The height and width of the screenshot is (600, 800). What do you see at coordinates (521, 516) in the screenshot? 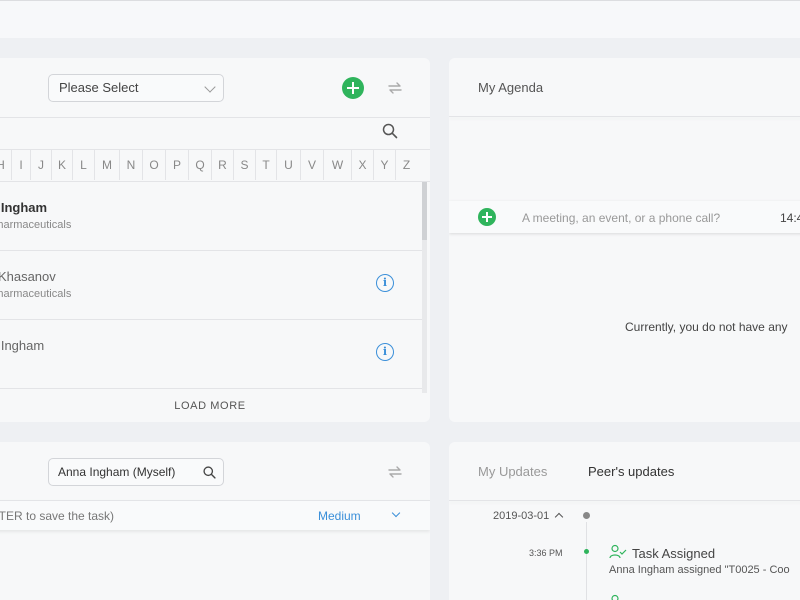
I see `update-date: 2019-03-01` at bounding box center [521, 516].